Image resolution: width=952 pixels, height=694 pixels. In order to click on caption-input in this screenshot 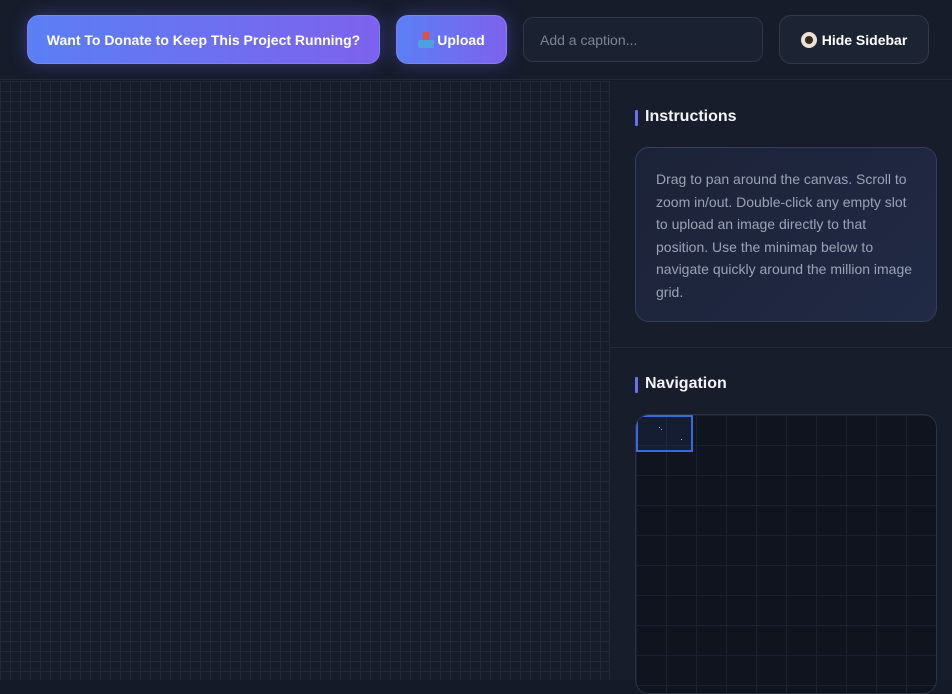, I will do `click(643, 39)`.